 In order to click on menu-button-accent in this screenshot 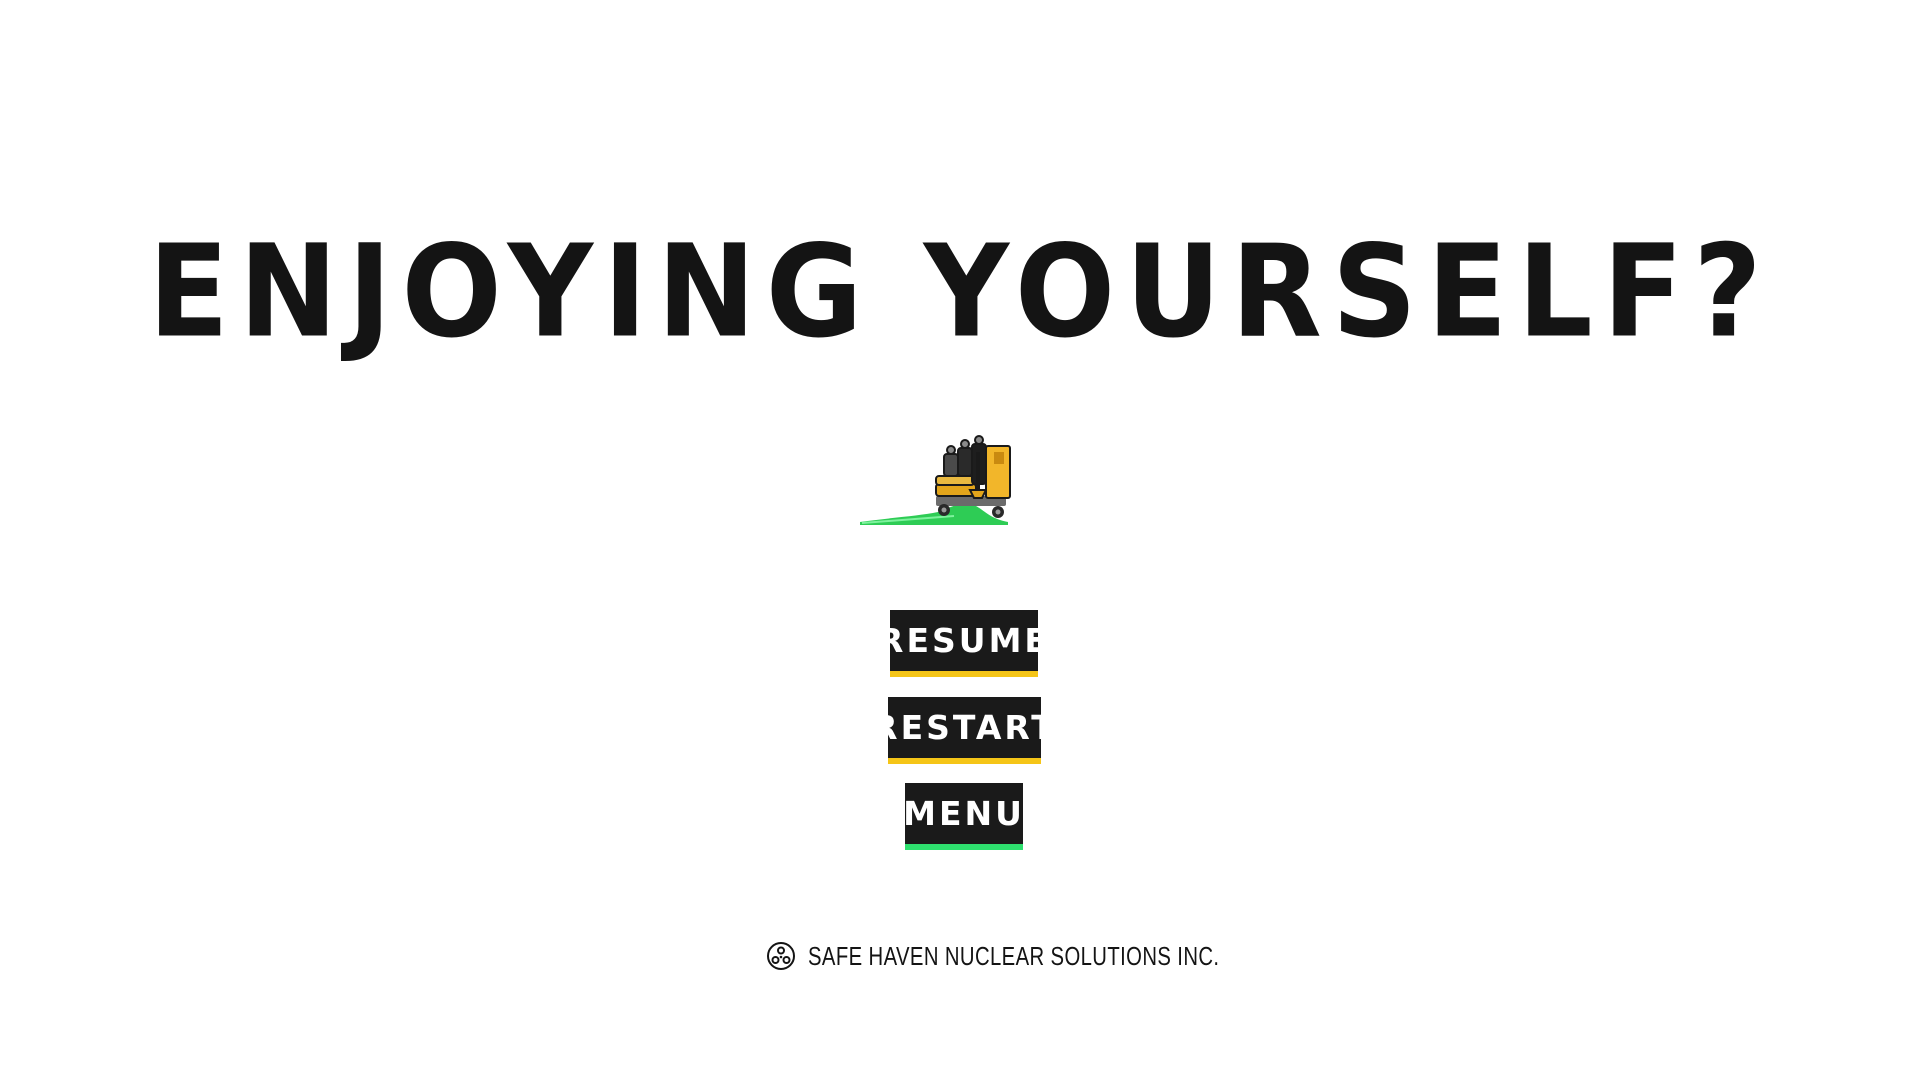, I will do `click(964, 847)`.